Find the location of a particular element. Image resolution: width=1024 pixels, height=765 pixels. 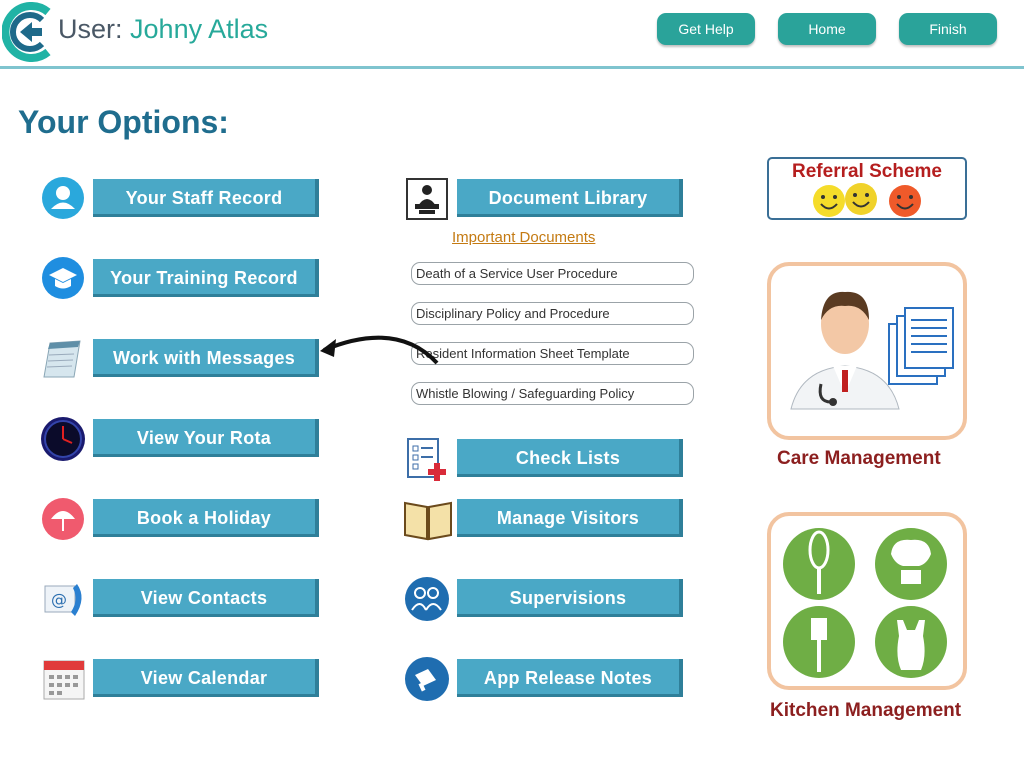

user-prefix: User: is located at coordinates (90, 29).